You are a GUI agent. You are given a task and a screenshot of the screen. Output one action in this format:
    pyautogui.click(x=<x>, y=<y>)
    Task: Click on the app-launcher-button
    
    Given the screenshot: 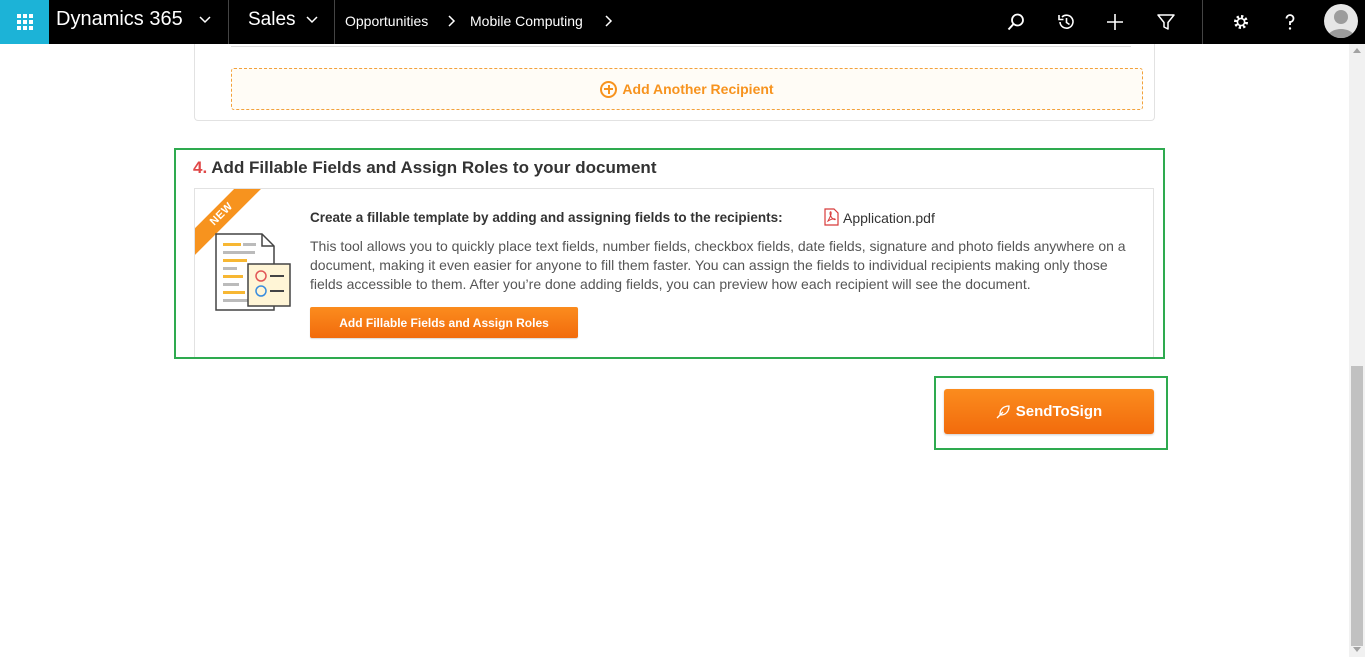 What is the action you would take?
    pyautogui.click(x=24, y=22)
    